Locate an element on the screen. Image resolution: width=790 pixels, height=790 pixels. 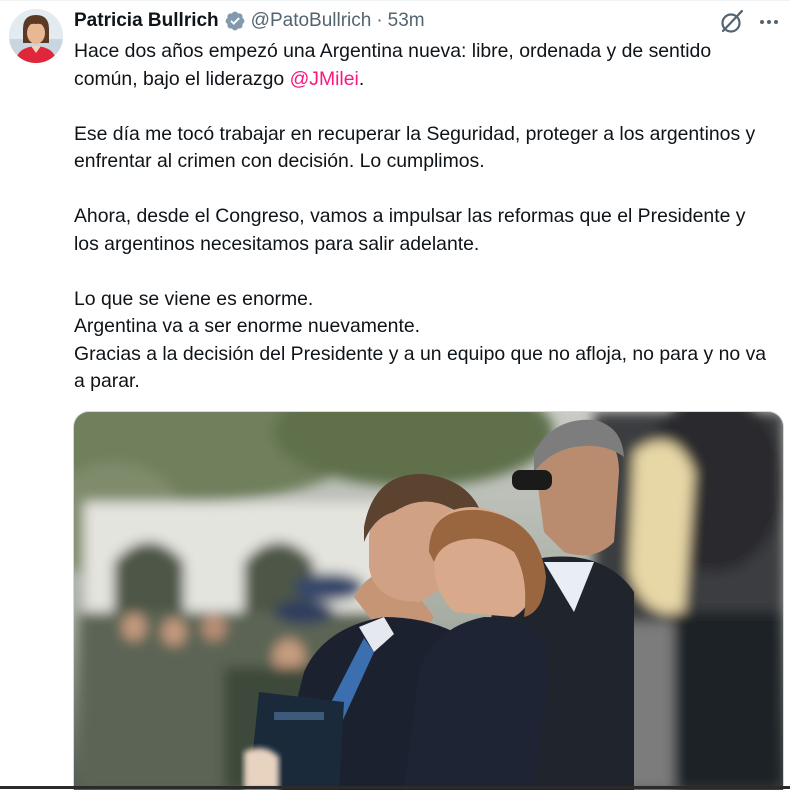
grok-icon is located at coordinates (732, 22).